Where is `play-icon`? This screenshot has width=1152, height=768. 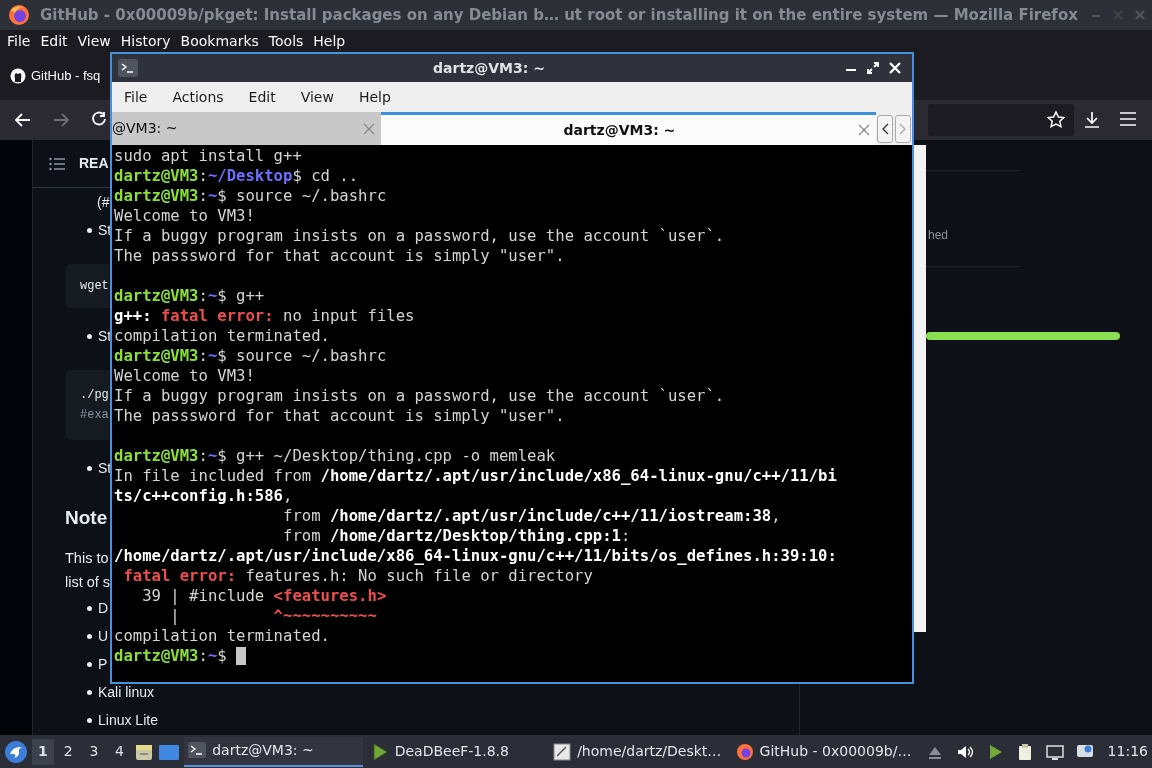
play-icon is located at coordinates (379, 751).